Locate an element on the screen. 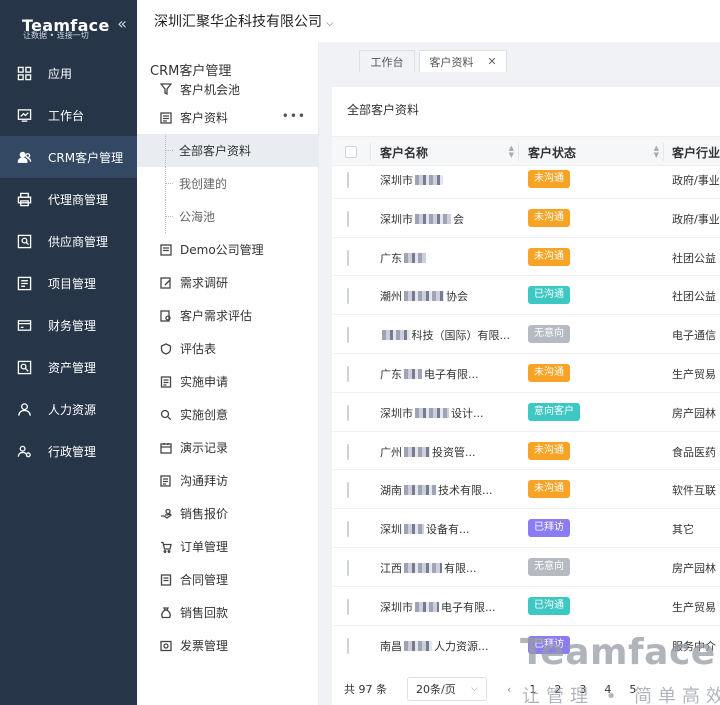  close-icon: ✕ is located at coordinates (491, 61).